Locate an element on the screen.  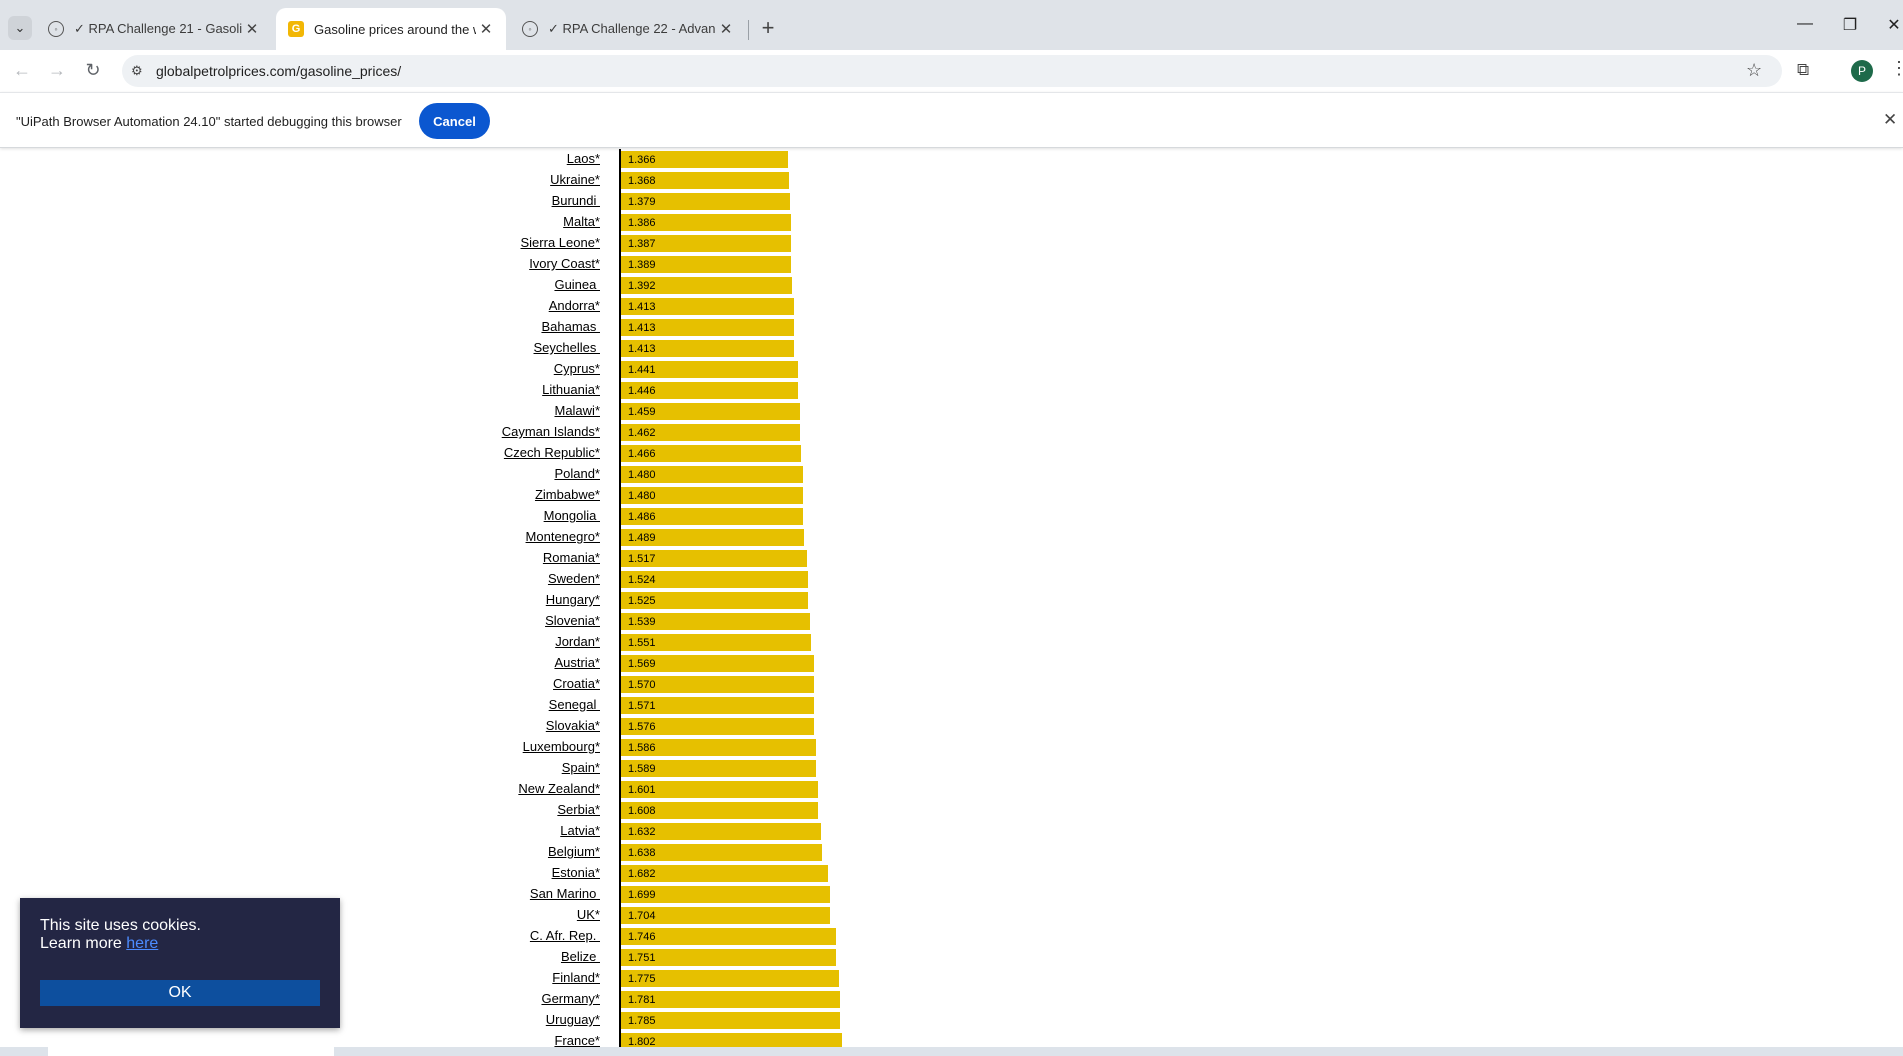
country-link: Guinea is located at coordinates (577, 284).